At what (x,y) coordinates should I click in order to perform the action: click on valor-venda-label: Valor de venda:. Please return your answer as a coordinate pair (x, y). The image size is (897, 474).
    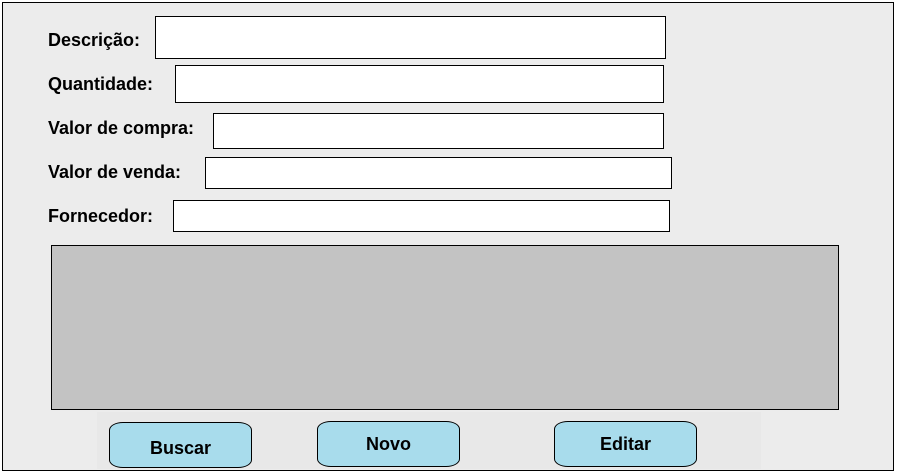
    Looking at the image, I should click on (115, 172).